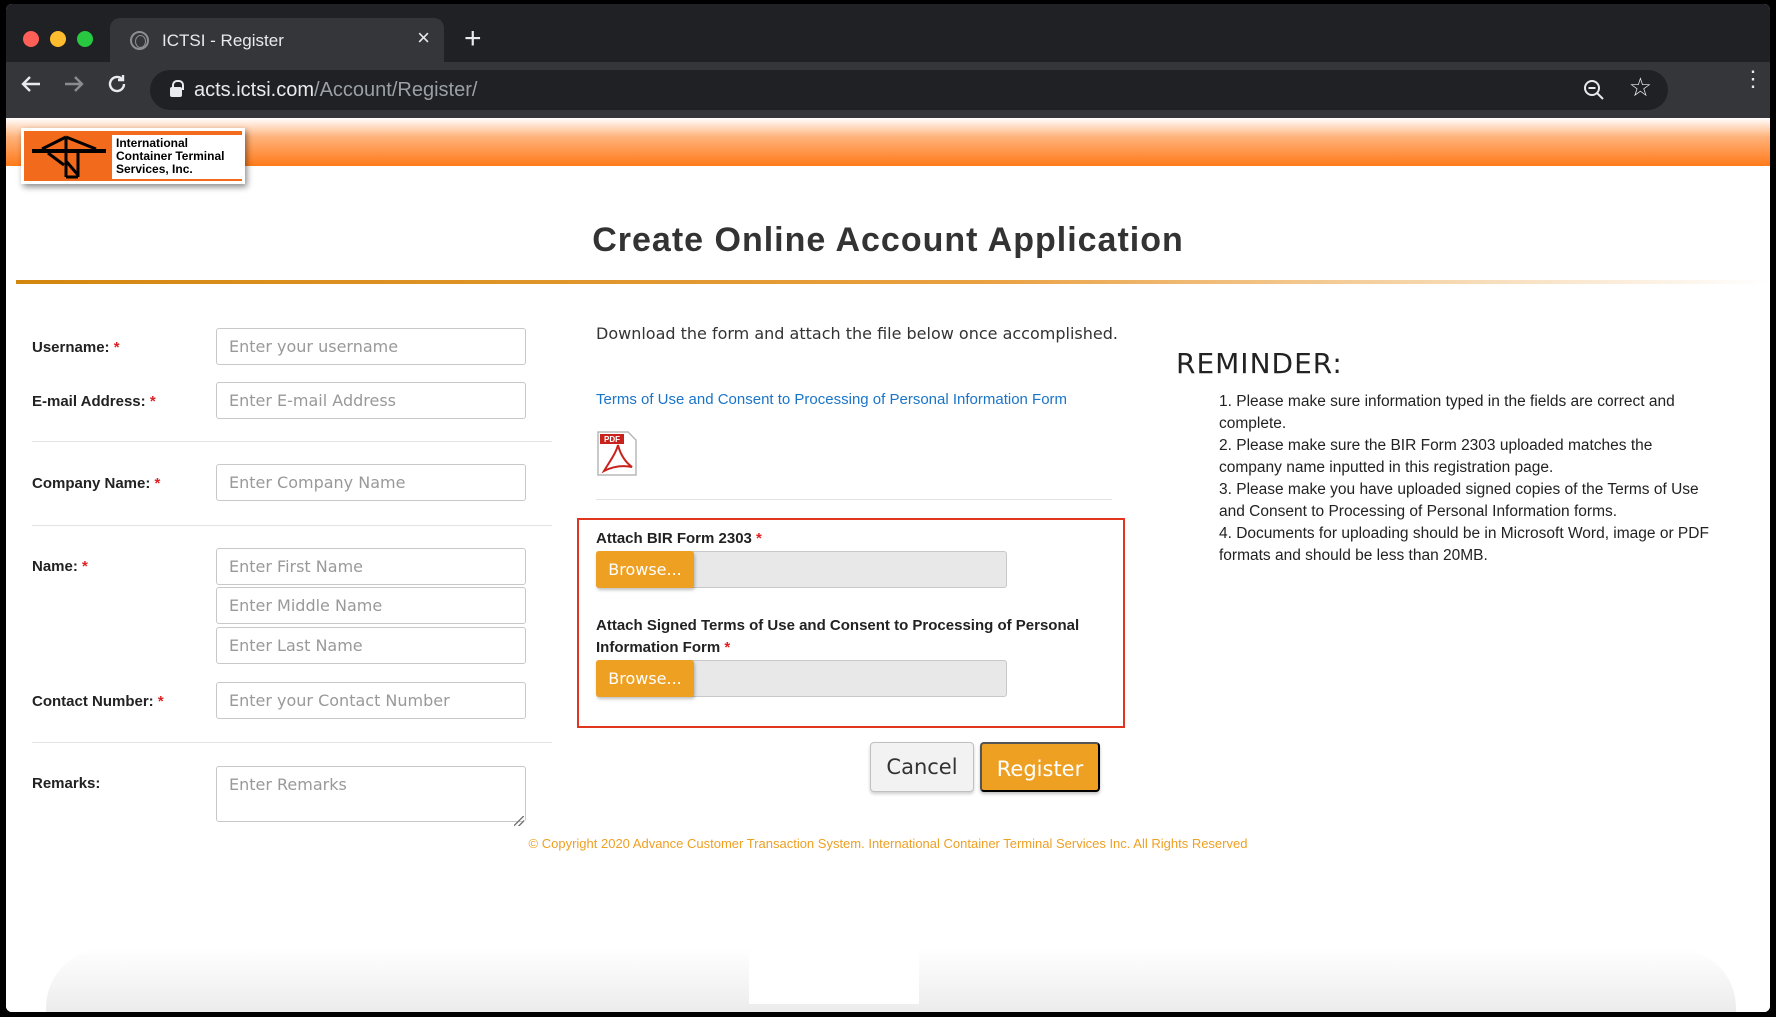  What do you see at coordinates (117, 88) in the screenshot?
I see `reload-icon` at bounding box center [117, 88].